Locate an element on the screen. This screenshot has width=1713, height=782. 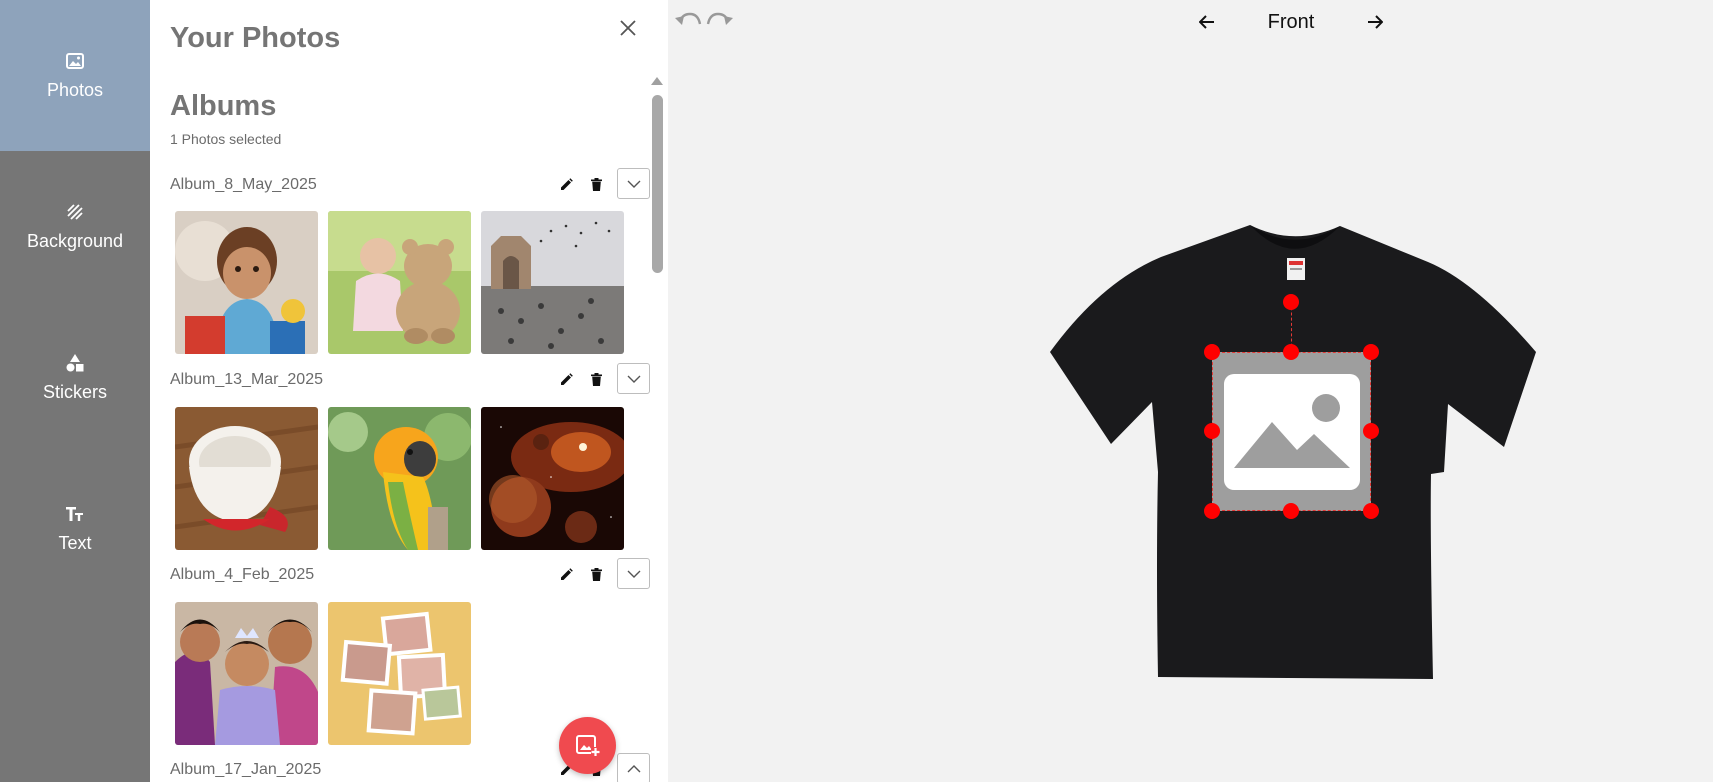
design-placeholder is located at coordinates (1291, 431).